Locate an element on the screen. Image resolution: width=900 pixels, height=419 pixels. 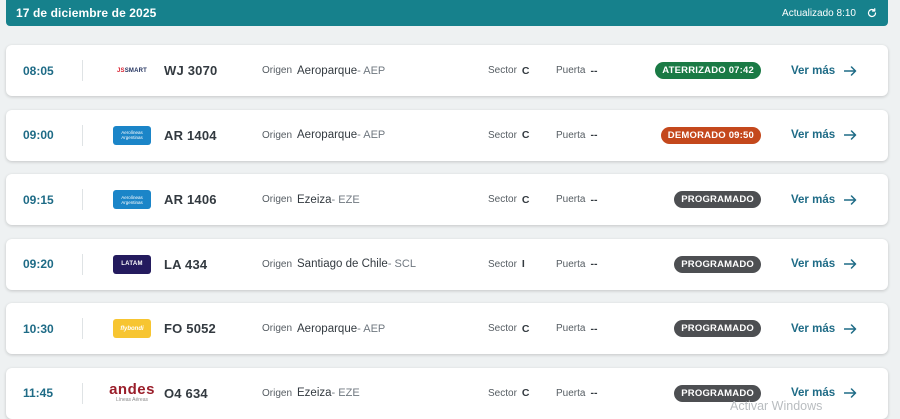
flight-origin: Origen Santiago de Chile - SCL is located at coordinates (339, 264).